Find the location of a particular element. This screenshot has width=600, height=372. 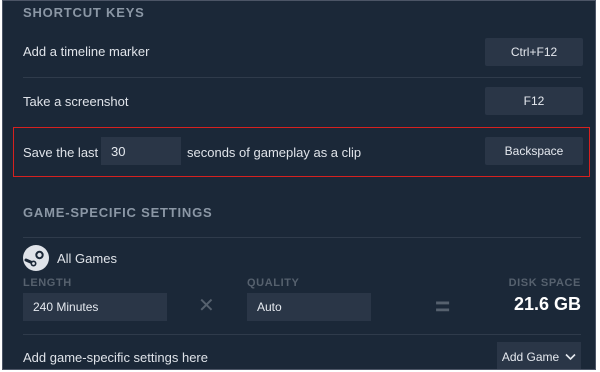

add-game-button: Add Game is located at coordinates (539, 355).